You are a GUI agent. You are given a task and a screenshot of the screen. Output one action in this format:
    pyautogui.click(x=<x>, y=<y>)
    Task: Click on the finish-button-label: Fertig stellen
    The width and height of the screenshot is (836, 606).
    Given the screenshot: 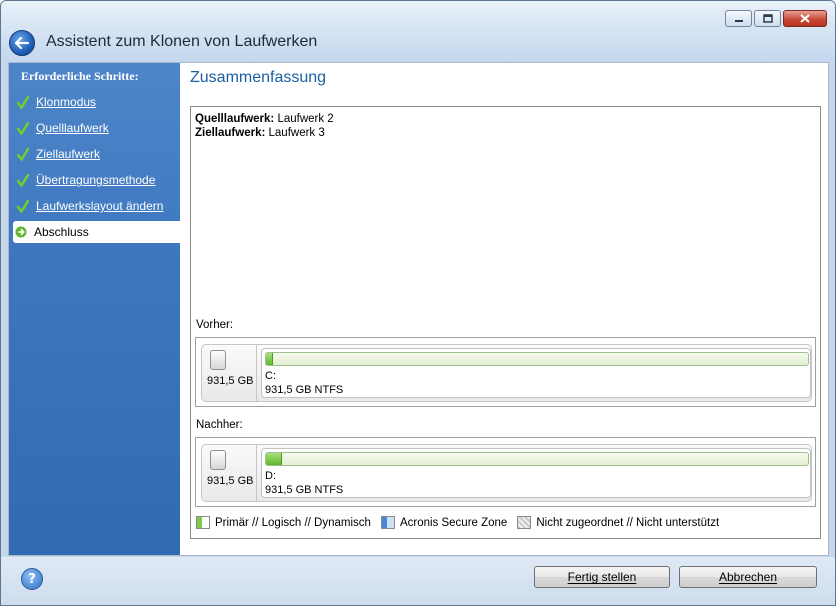 What is the action you would take?
    pyautogui.click(x=602, y=577)
    